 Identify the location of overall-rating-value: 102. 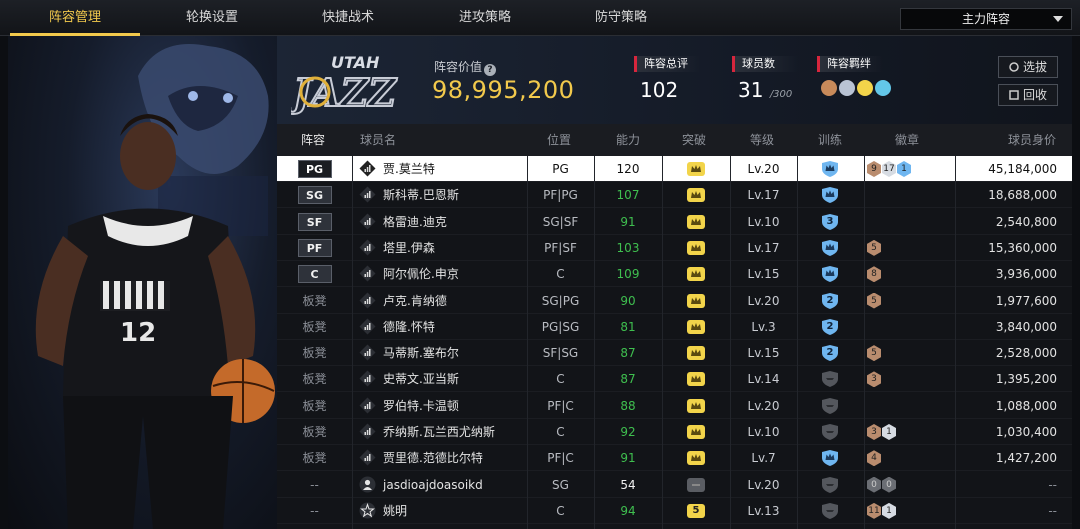
(659, 90).